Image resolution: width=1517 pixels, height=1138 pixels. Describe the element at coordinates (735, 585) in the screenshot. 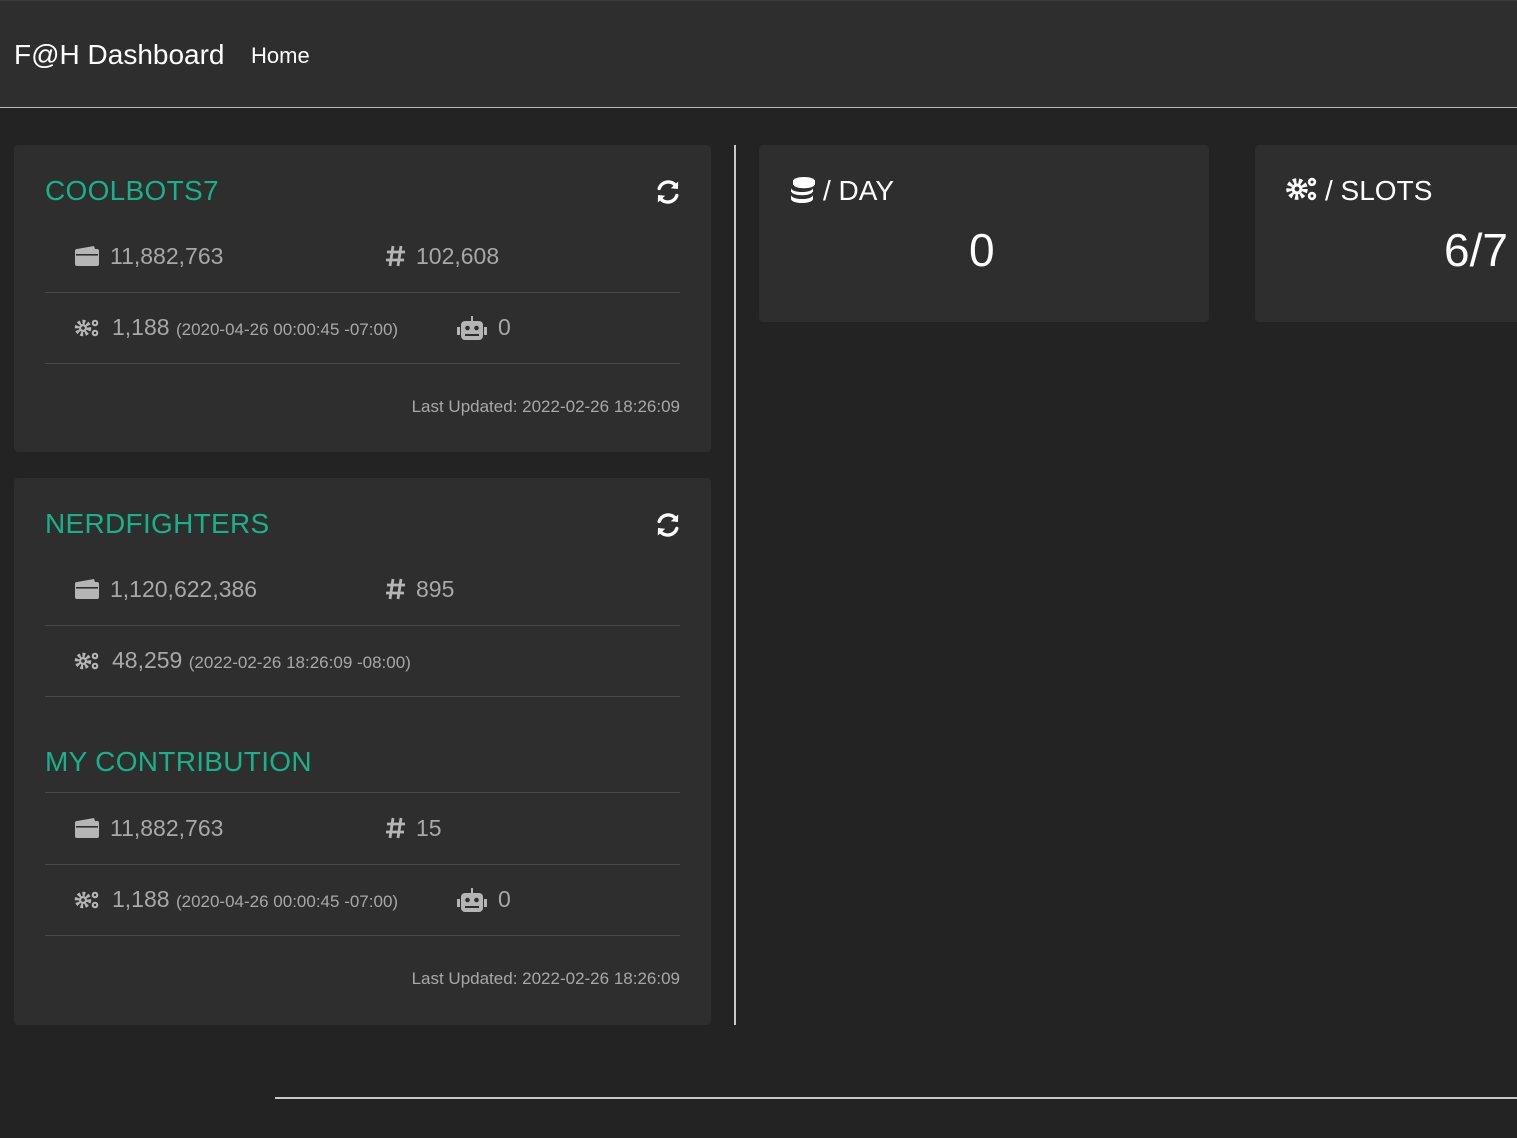

I see `column-divider` at that location.